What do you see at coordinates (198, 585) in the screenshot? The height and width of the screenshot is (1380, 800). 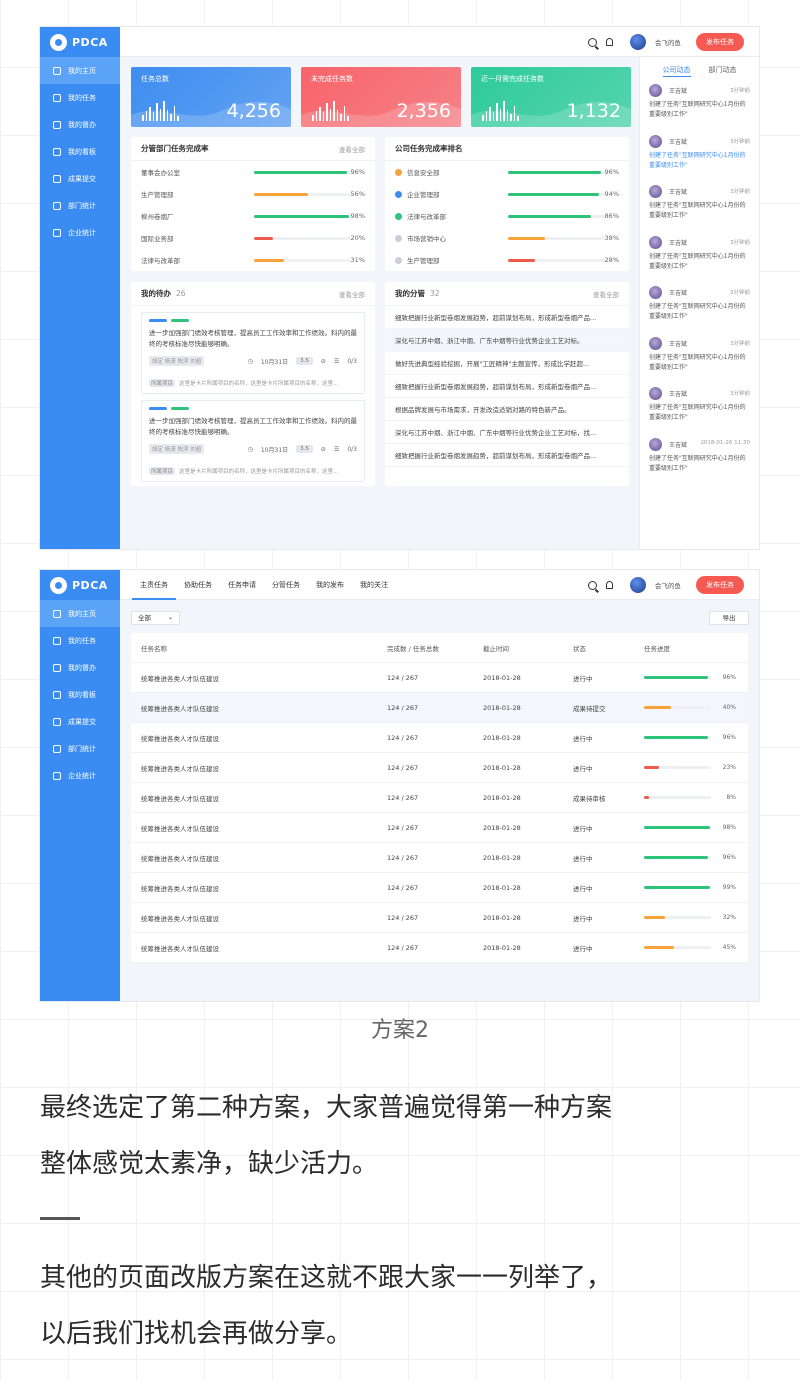 I see `tab-1: 协助任务` at bounding box center [198, 585].